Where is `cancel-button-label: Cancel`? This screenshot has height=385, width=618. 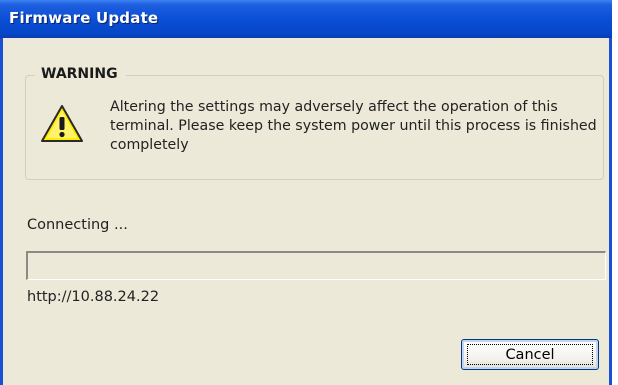
cancel-button-label: Cancel is located at coordinates (530, 354).